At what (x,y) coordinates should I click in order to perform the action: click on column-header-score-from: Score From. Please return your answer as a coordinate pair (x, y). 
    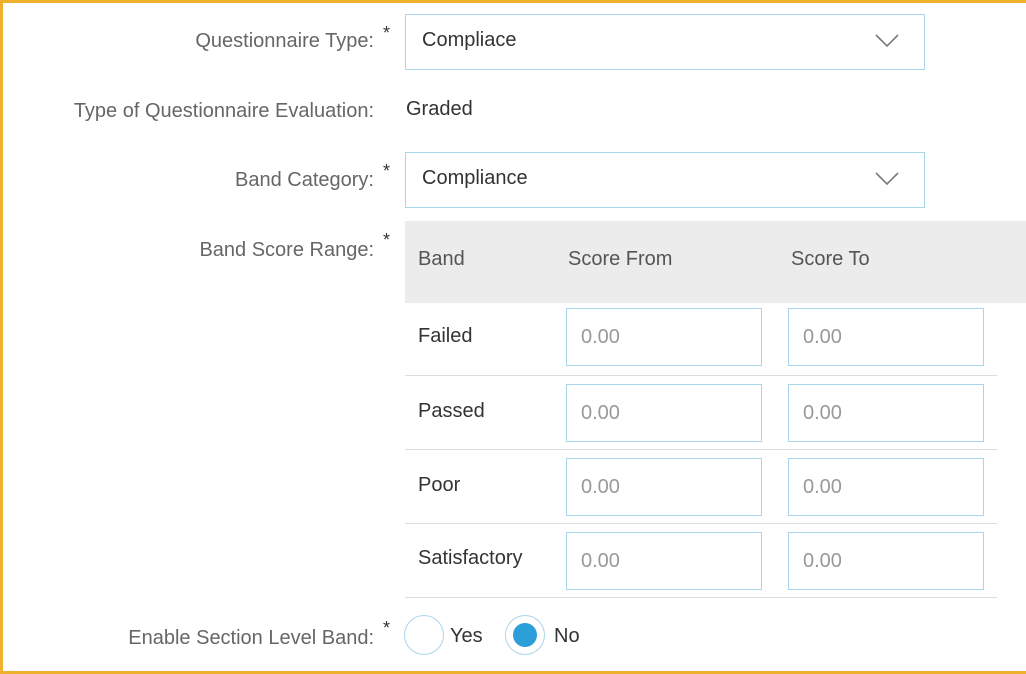
    Looking at the image, I should click on (620, 259).